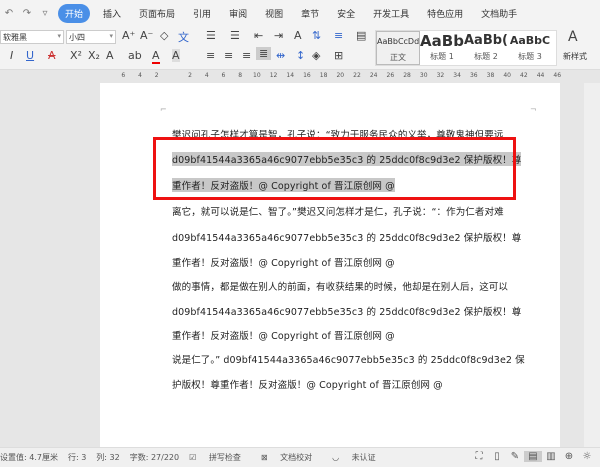  What do you see at coordinates (338, 35) in the screenshot?
I see `line-spacing-icon: ≡` at bounding box center [338, 35].